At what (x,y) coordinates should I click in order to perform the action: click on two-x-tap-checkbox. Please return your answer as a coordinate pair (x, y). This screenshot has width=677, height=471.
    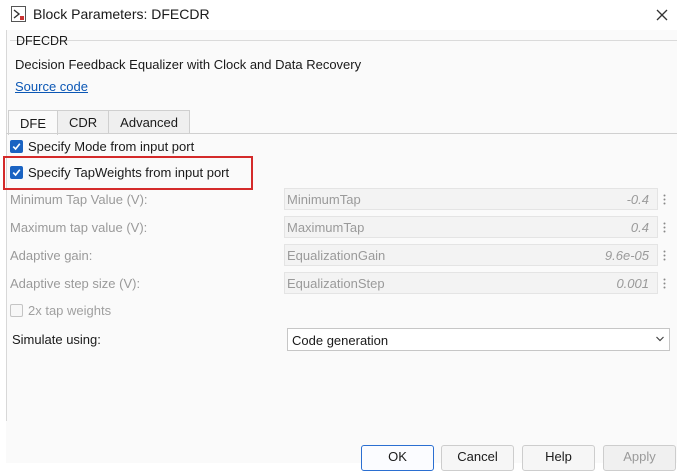
    Looking at the image, I should click on (16, 310).